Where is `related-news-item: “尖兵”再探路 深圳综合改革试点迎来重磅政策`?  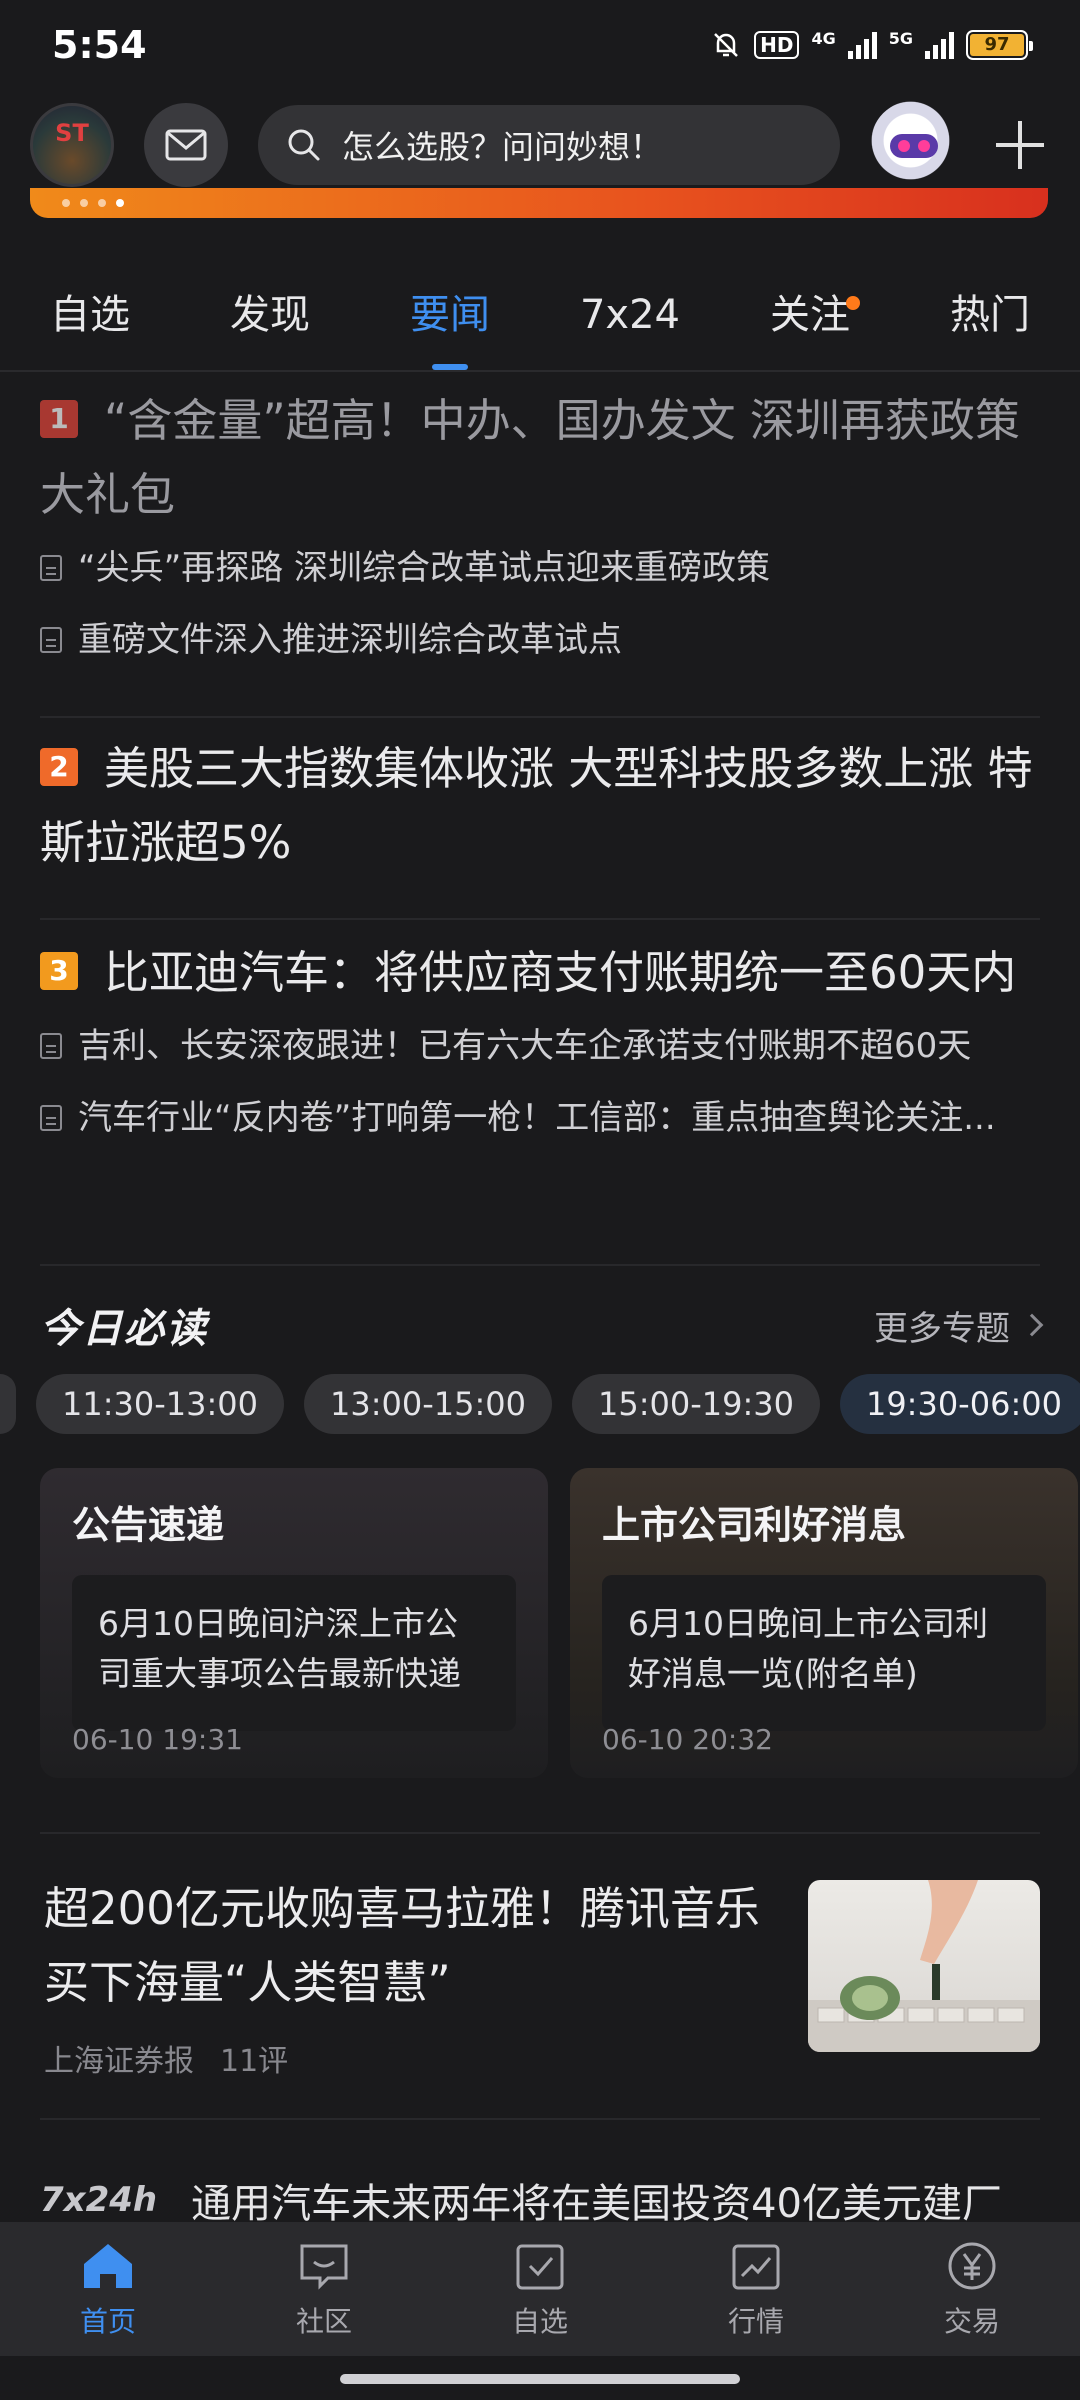
related-news-item: “尖兵”再探路 深圳综合改革试点迎来重磅政策 is located at coordinates (540, 568).